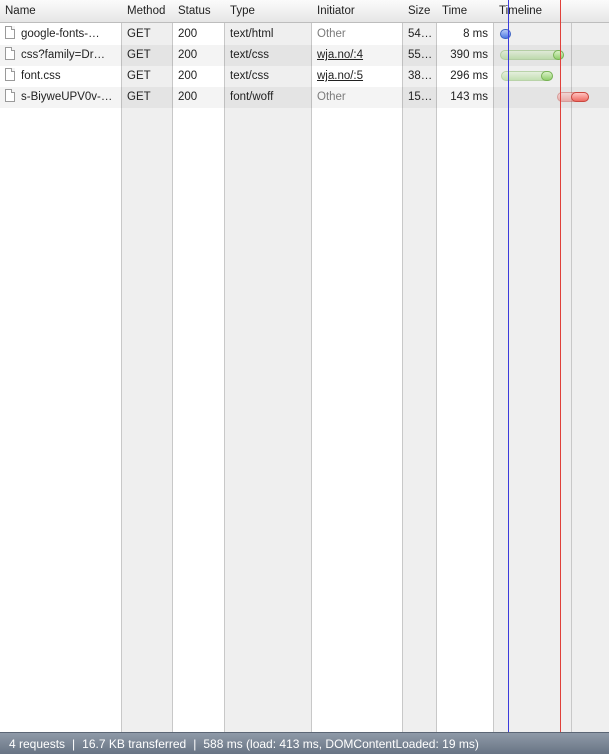 The height and width of the screenshot is (754, 609). What do you see at coordinates (469, 97) in the screenshot?
I see `request-time: 143 ms` at bounding box center [469, 97].